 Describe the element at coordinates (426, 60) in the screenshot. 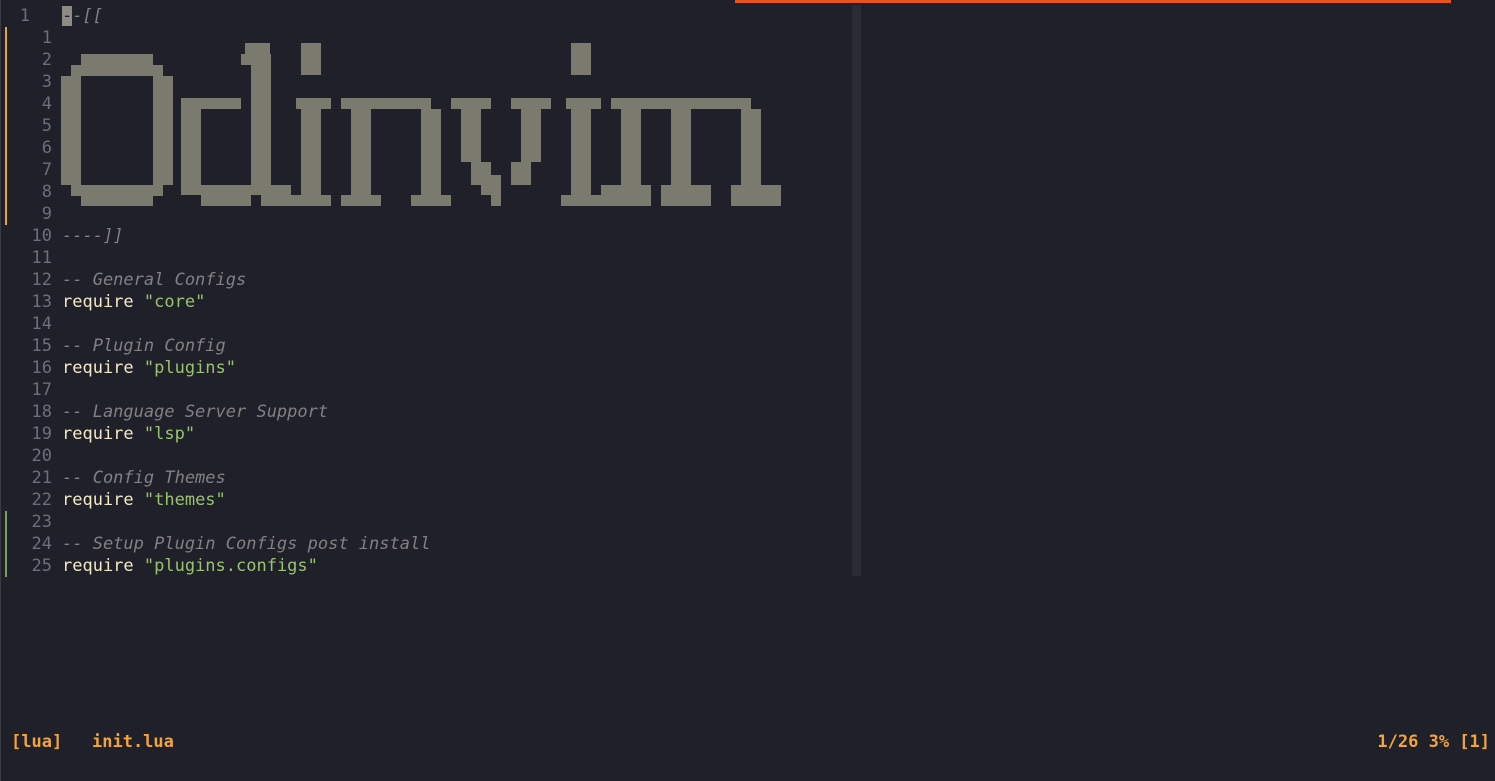

I see `editor-line: 2` at that location.